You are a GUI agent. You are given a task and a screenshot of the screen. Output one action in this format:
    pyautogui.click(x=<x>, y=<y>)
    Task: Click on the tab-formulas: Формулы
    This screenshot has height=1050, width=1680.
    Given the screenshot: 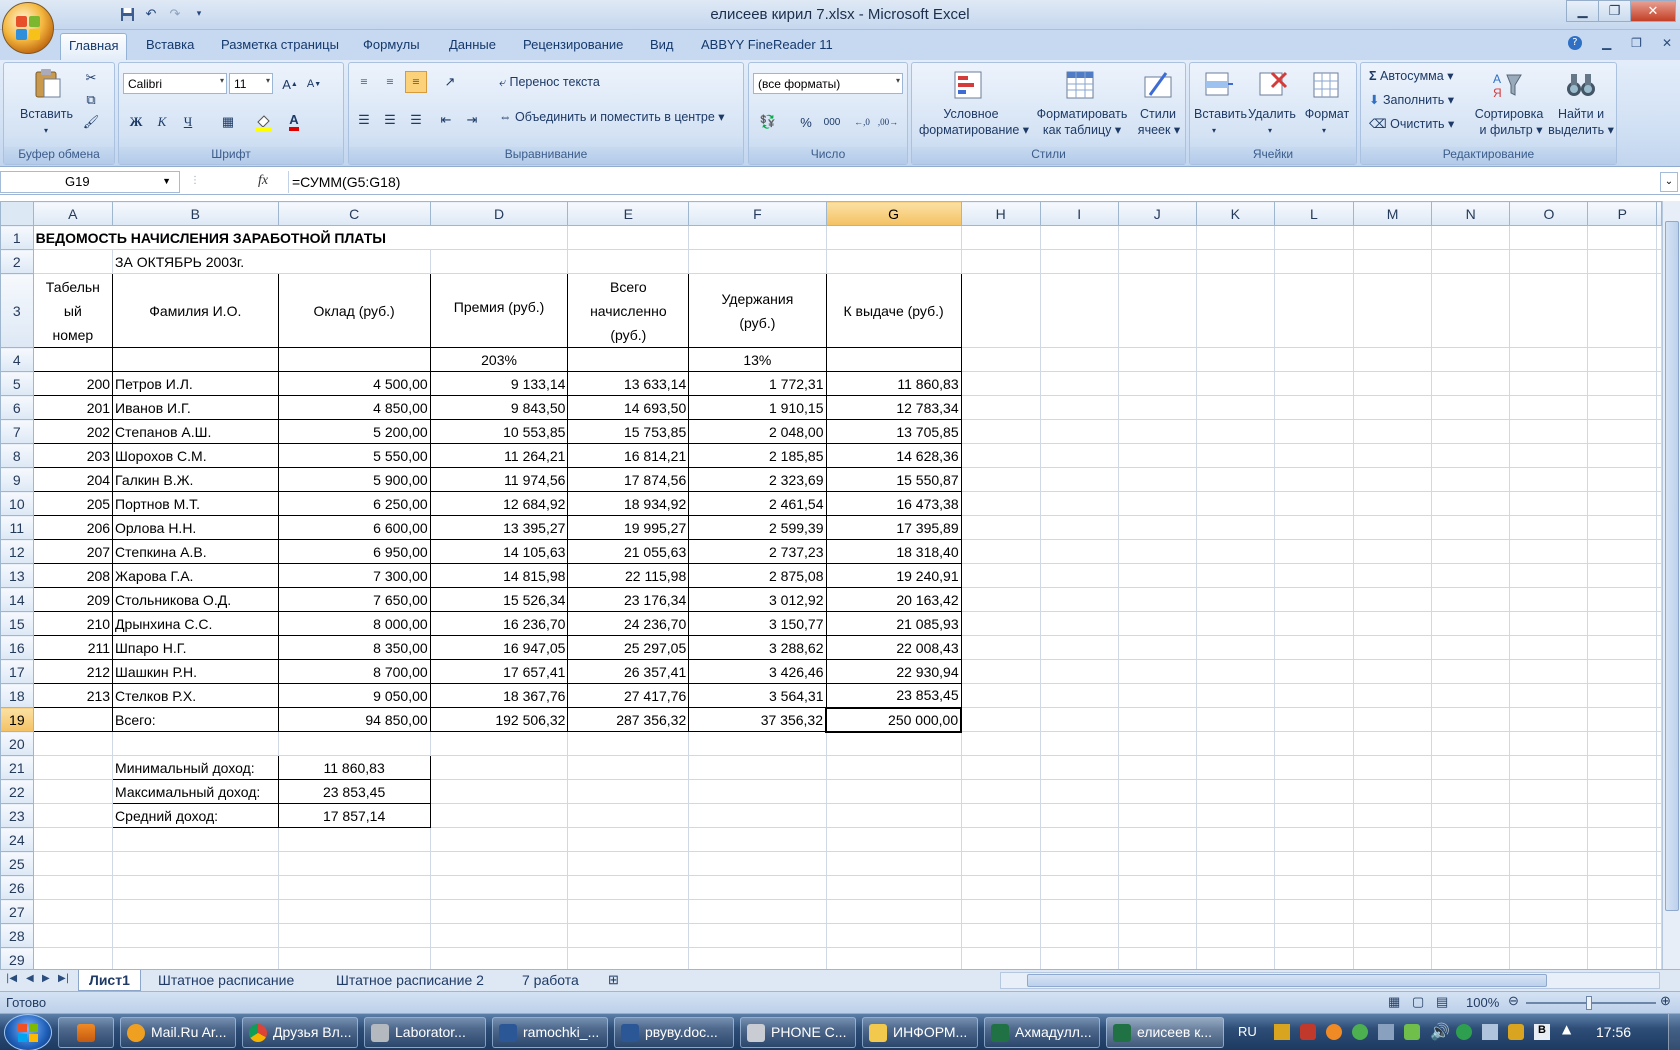 What is the action you would take?
    pyautogui.click(x=391, y=44)
    